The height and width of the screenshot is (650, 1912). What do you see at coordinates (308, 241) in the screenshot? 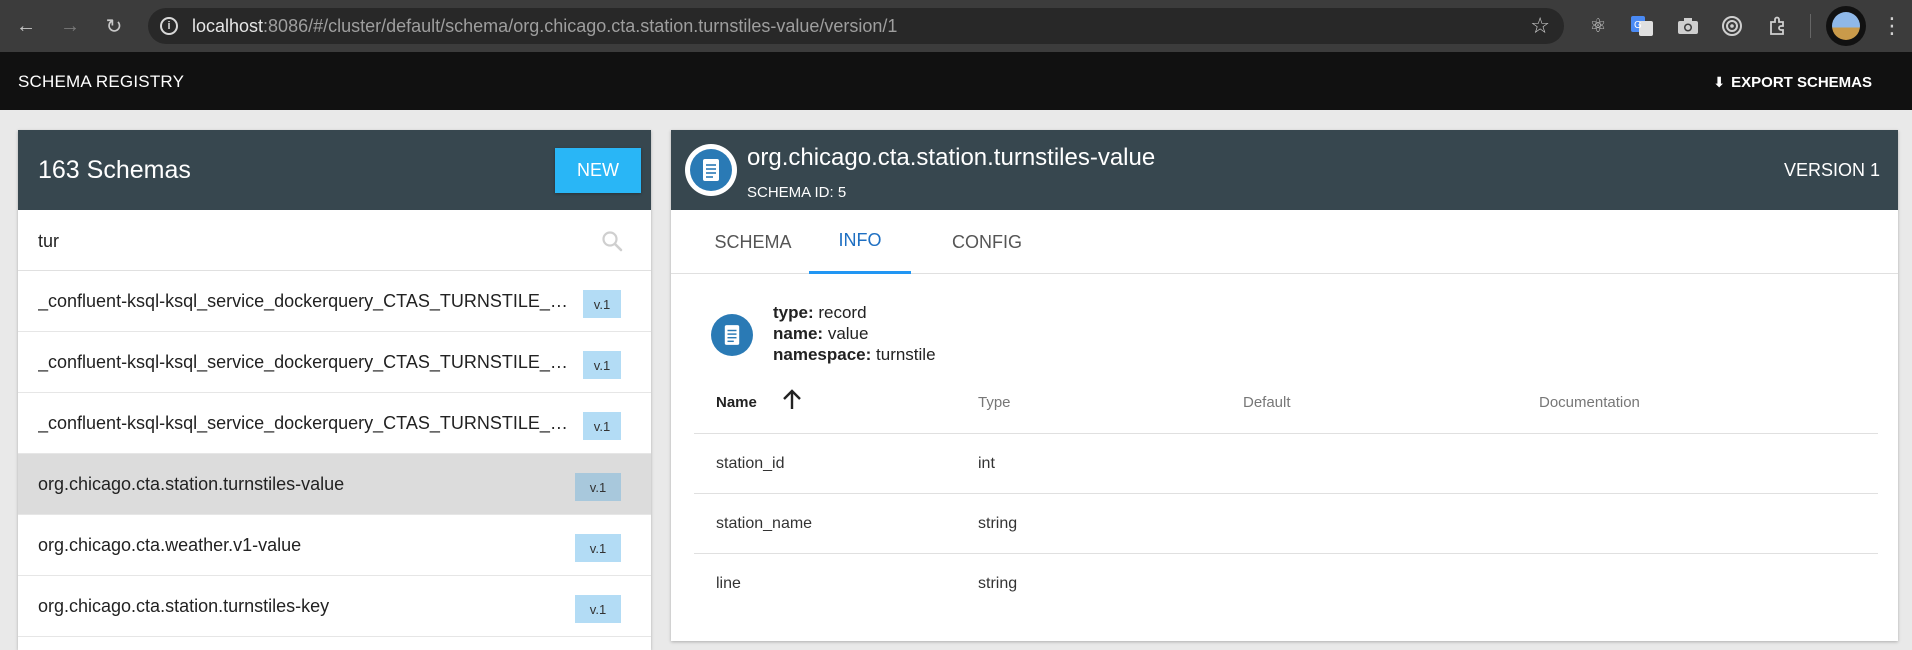
I see `search-input` at bounding box center [308, 241].